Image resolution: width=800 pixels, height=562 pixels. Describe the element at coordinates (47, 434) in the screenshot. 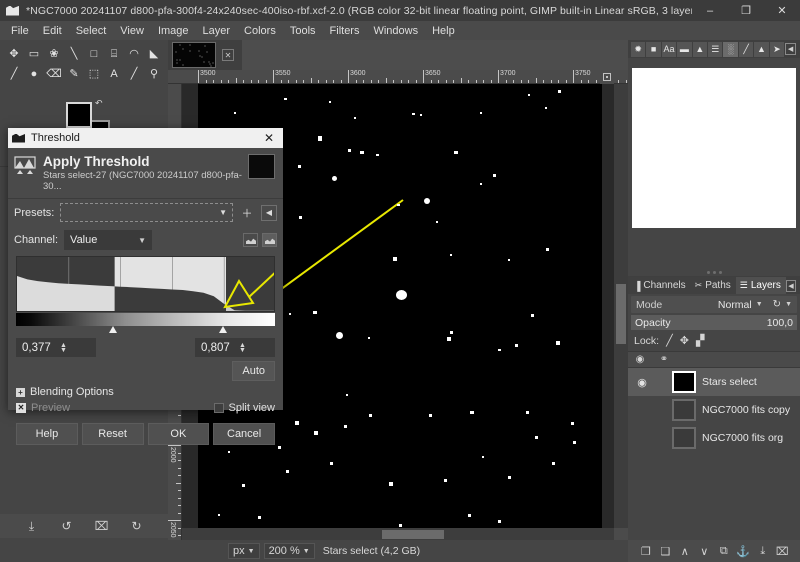

I see `help-button: Help` at that location.